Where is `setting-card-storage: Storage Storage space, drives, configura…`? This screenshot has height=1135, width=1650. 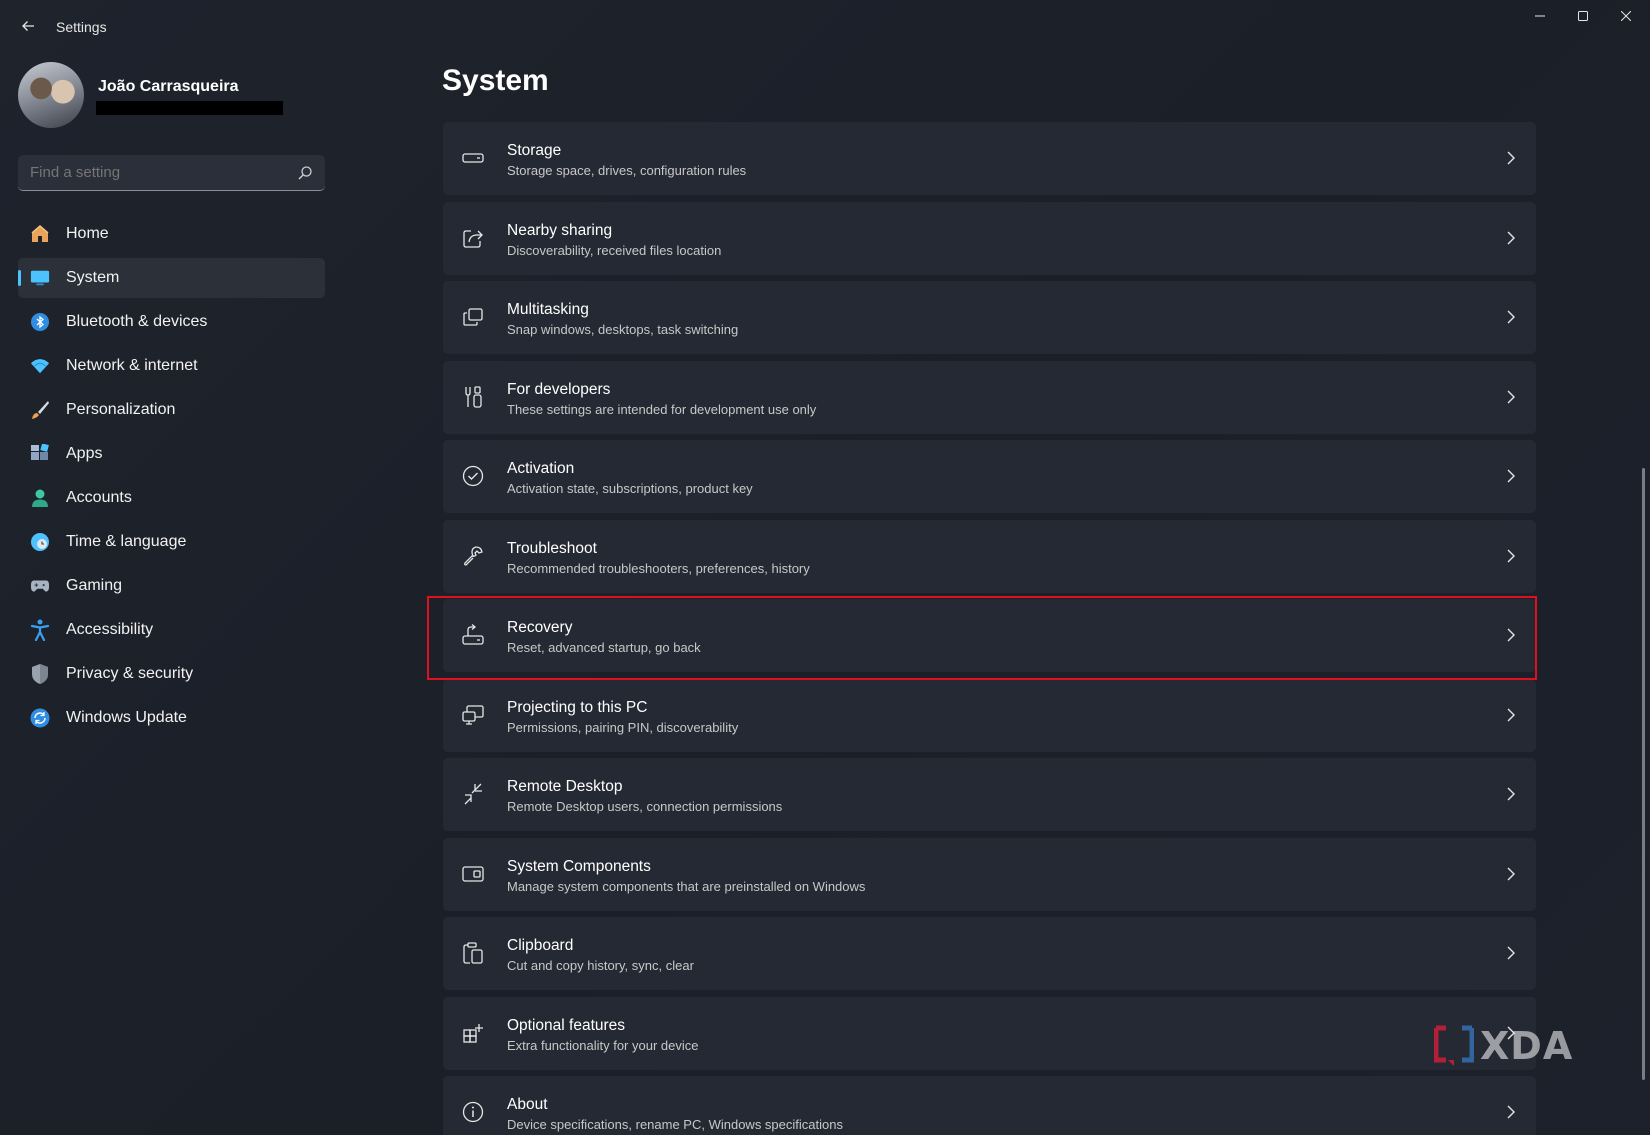 setting-card-storage: Storage Storage space, drives, configura… is located at coordinates (989, 158).